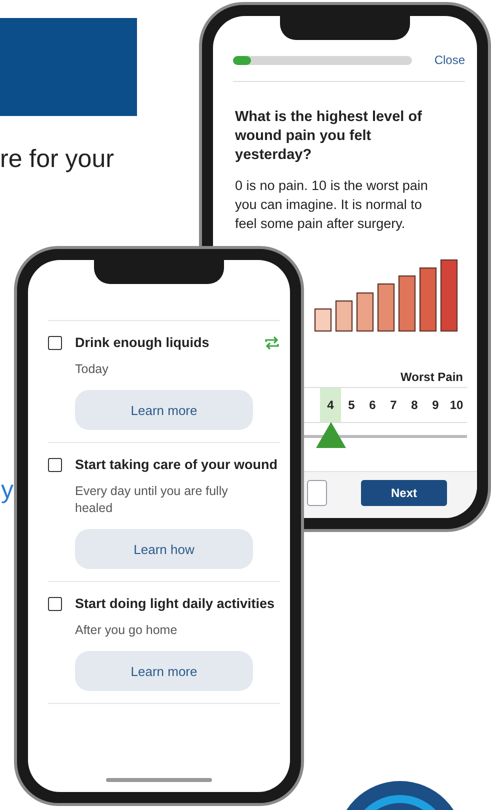 The height and width of the screenshot is (810, 491). I want to click on scale-number: 5, so click(351, 405).